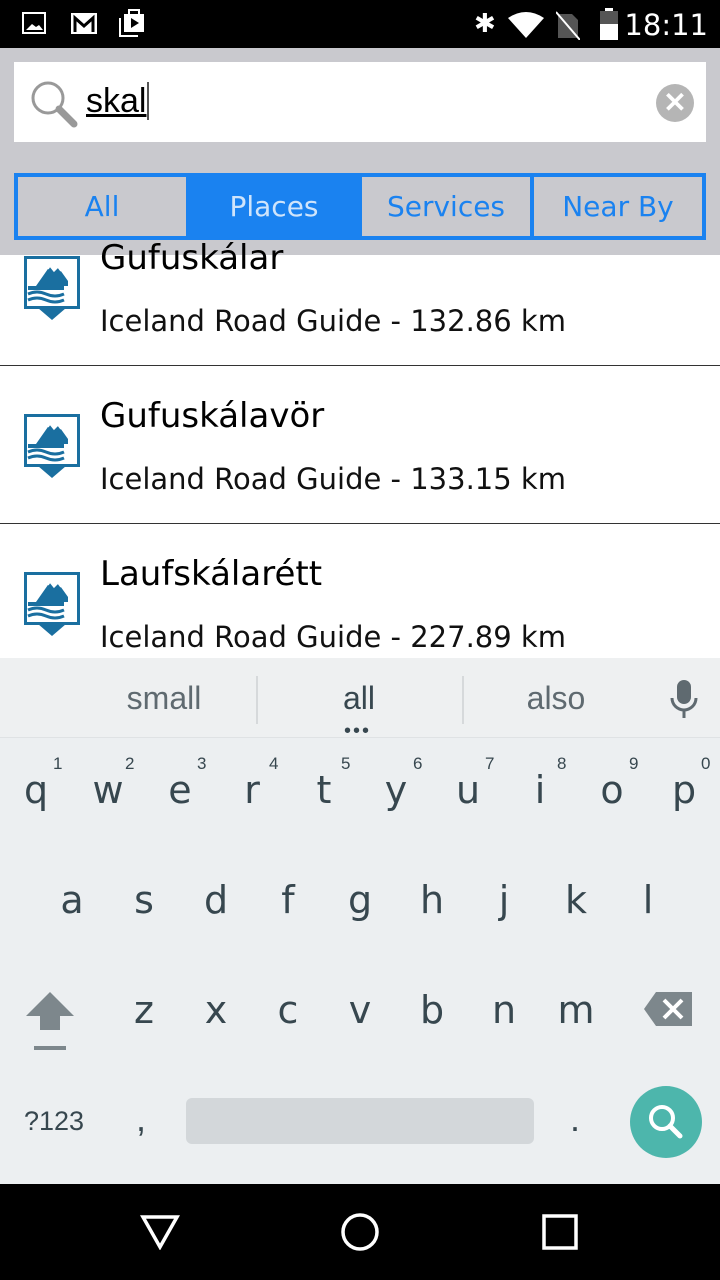  I want to click on divider, so click(257, 700).